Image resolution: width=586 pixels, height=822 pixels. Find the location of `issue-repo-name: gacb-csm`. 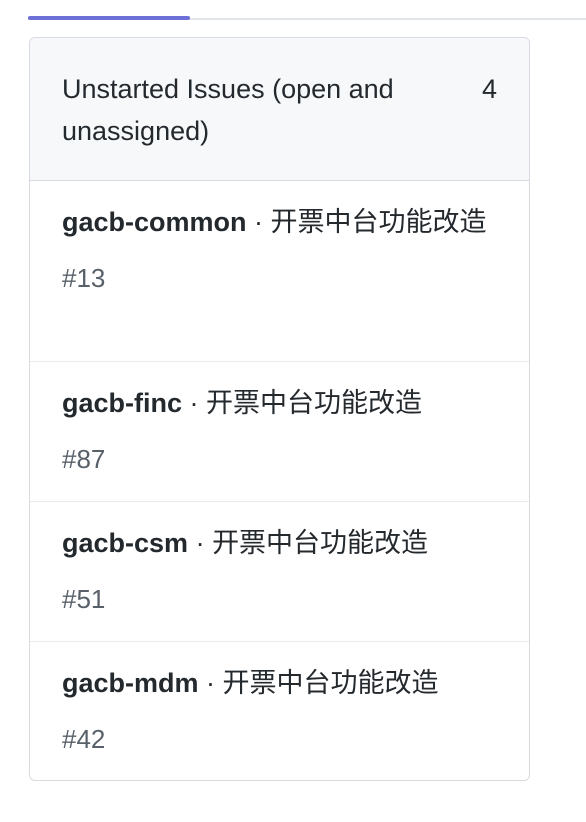

issue-repo-name: gacb-csm is located at coordinates (125, 543).